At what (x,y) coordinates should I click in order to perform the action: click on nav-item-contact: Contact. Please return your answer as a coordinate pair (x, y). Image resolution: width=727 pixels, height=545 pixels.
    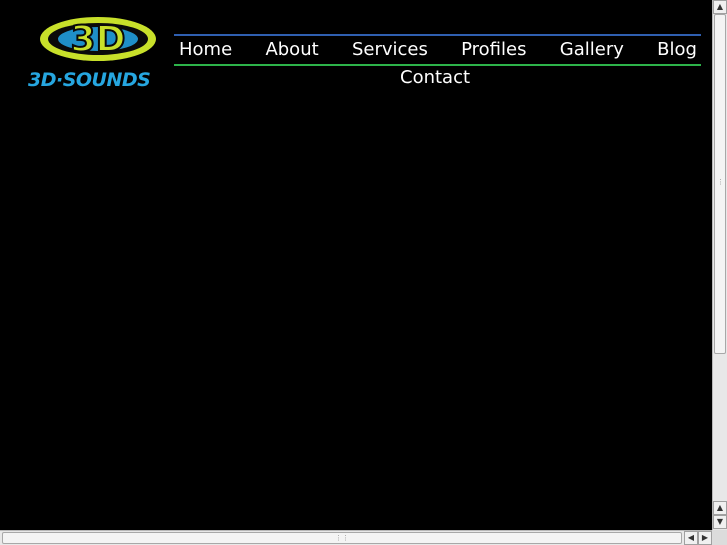
    Looking at the image, I should click on (435, 78).